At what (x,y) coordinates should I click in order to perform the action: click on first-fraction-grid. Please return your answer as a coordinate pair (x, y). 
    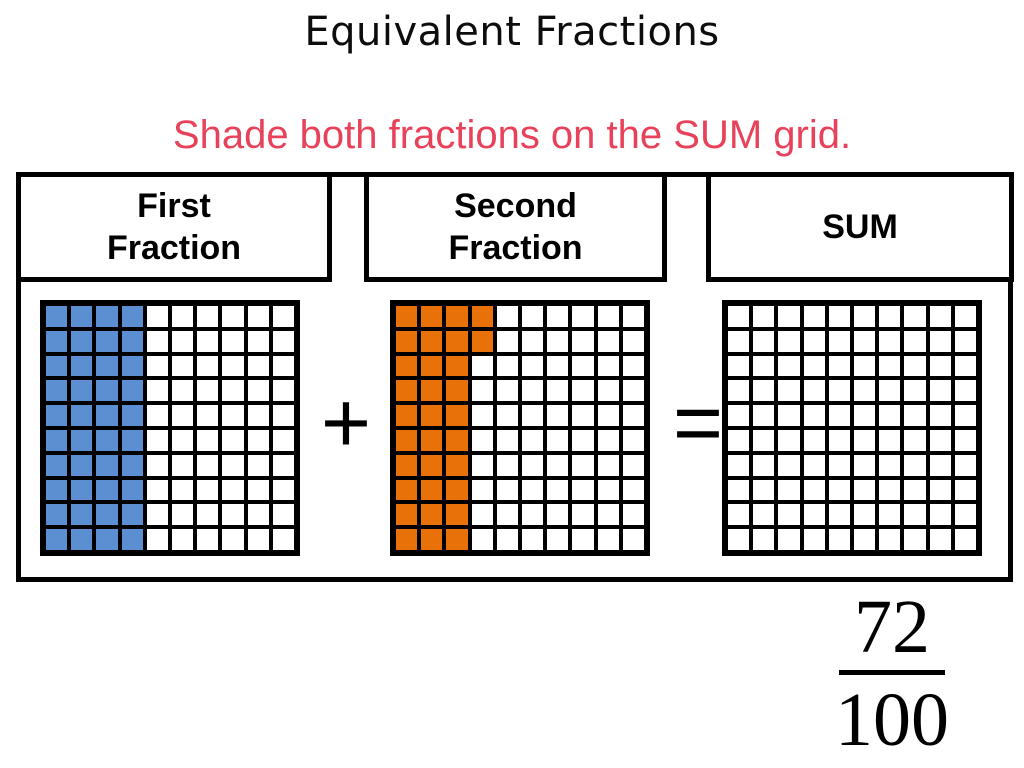
    Looking at the image, I should click on (170, 428).